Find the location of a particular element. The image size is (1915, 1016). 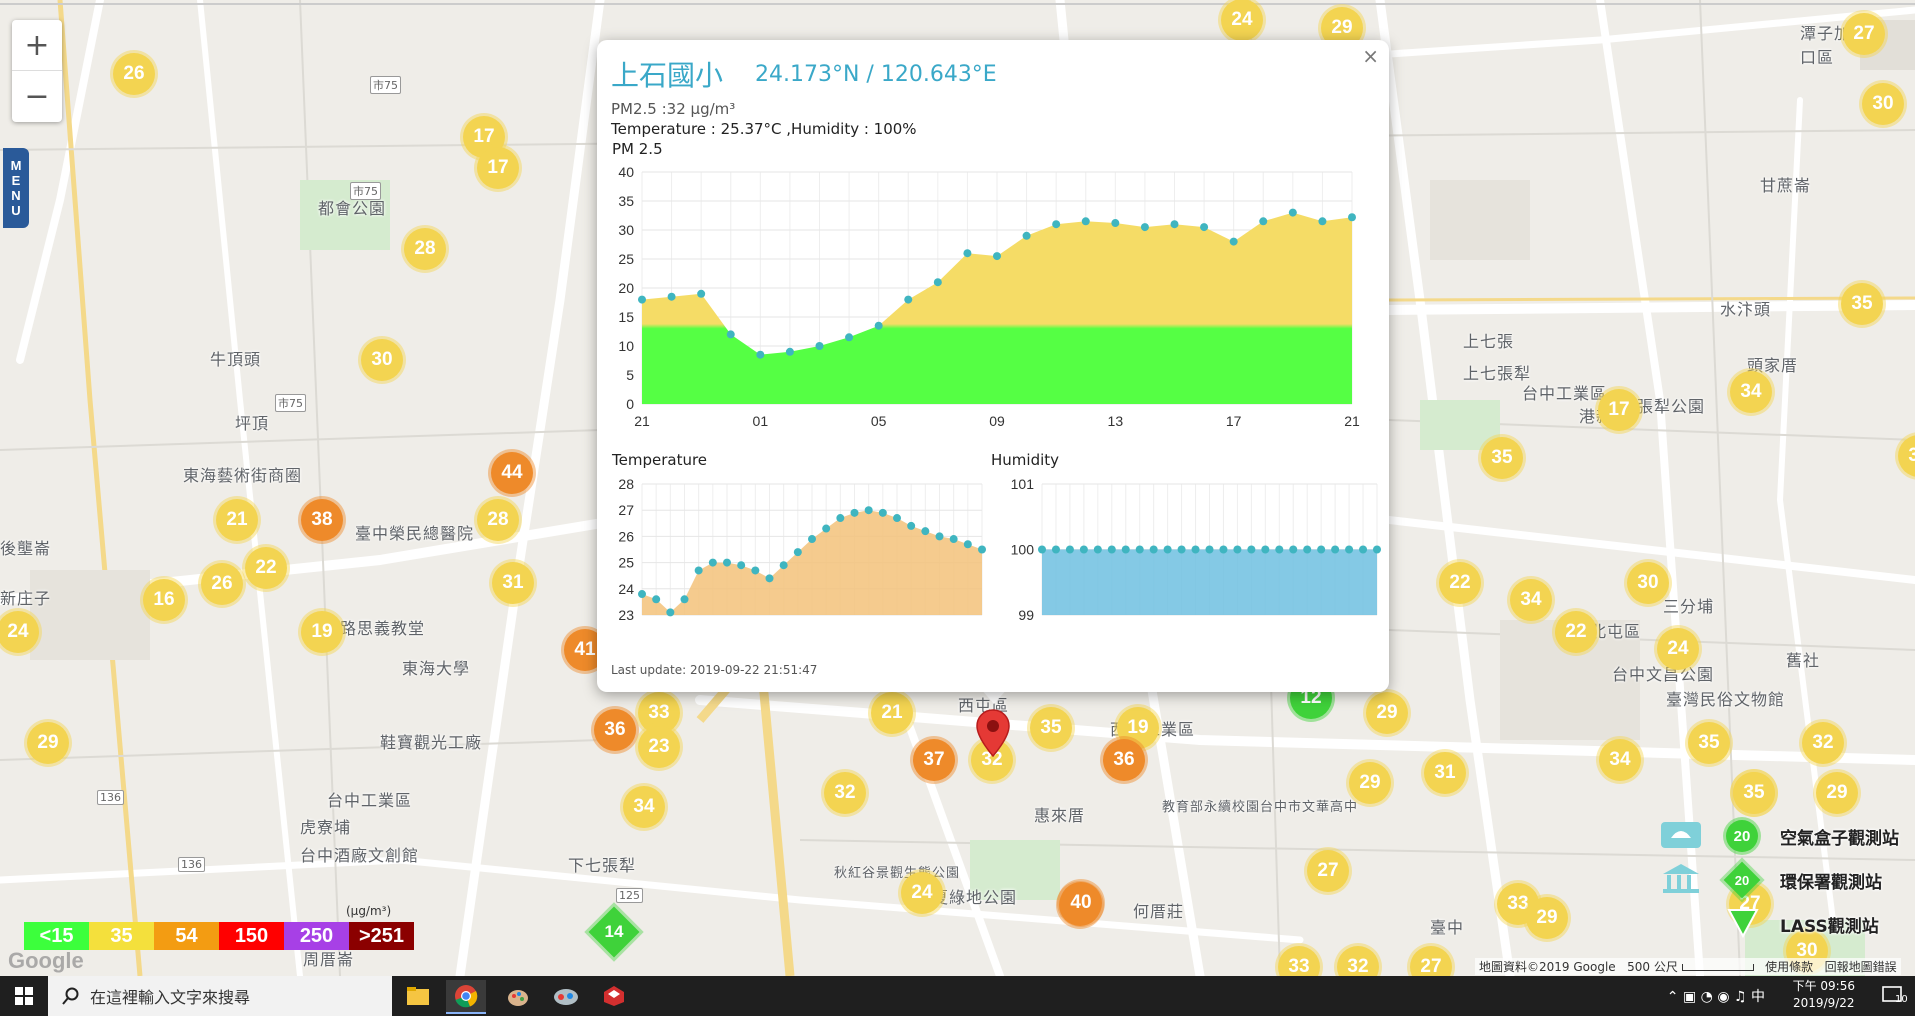

taskbar-clock: 下午 09:56 2019/9/22 is located at coordinates (1824, 995).